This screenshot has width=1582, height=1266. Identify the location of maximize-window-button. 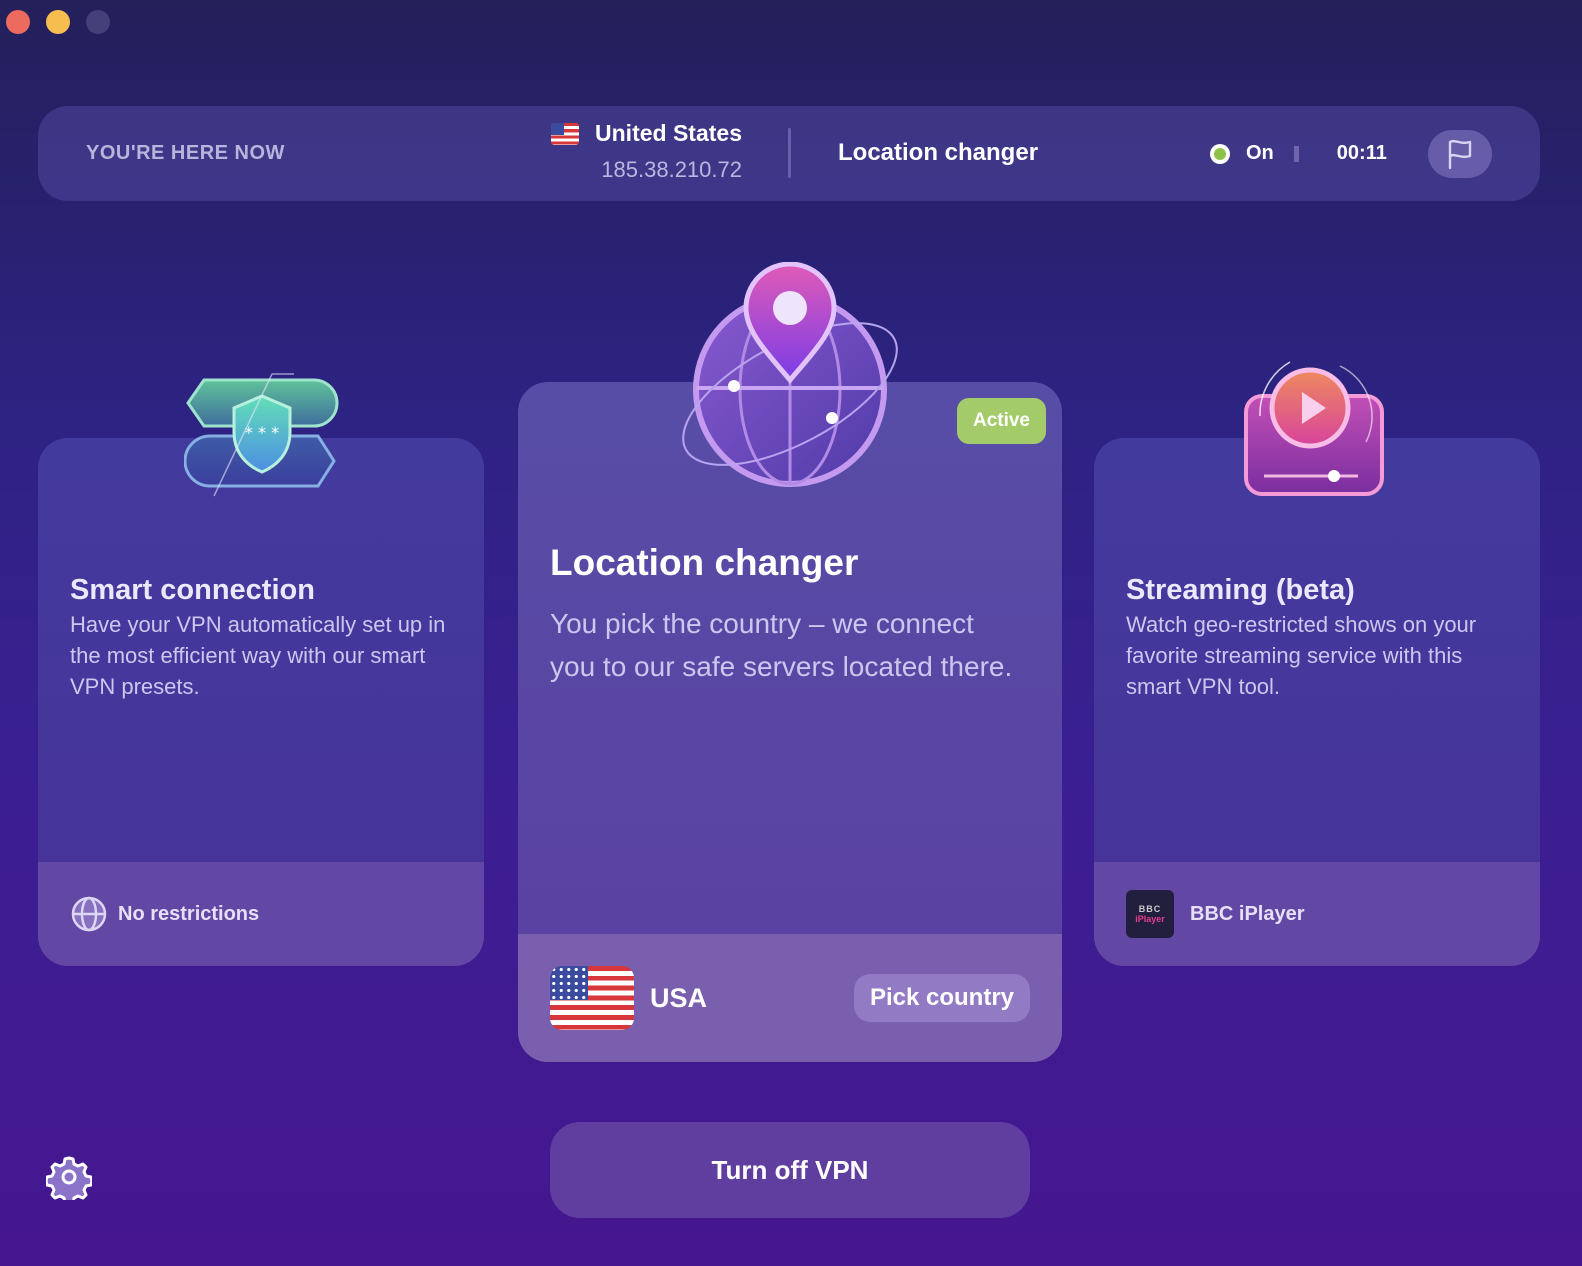
(98, 22).